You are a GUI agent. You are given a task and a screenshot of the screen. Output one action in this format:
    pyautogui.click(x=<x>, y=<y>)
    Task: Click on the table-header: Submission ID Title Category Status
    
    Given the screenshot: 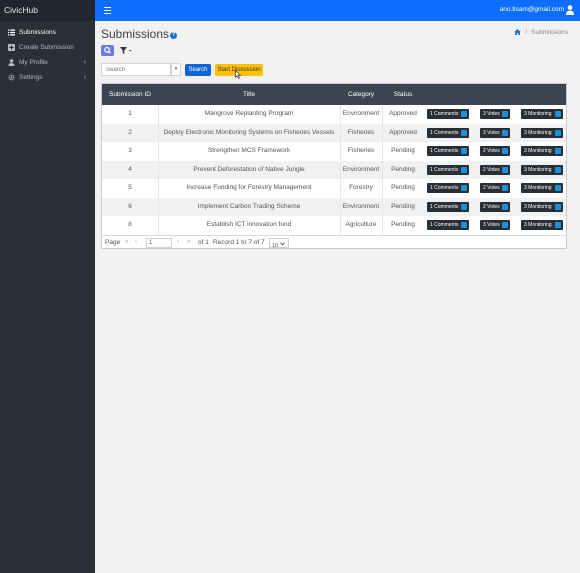 What is the action you would take?
    pyautogui.click(x=334, y=94)
    